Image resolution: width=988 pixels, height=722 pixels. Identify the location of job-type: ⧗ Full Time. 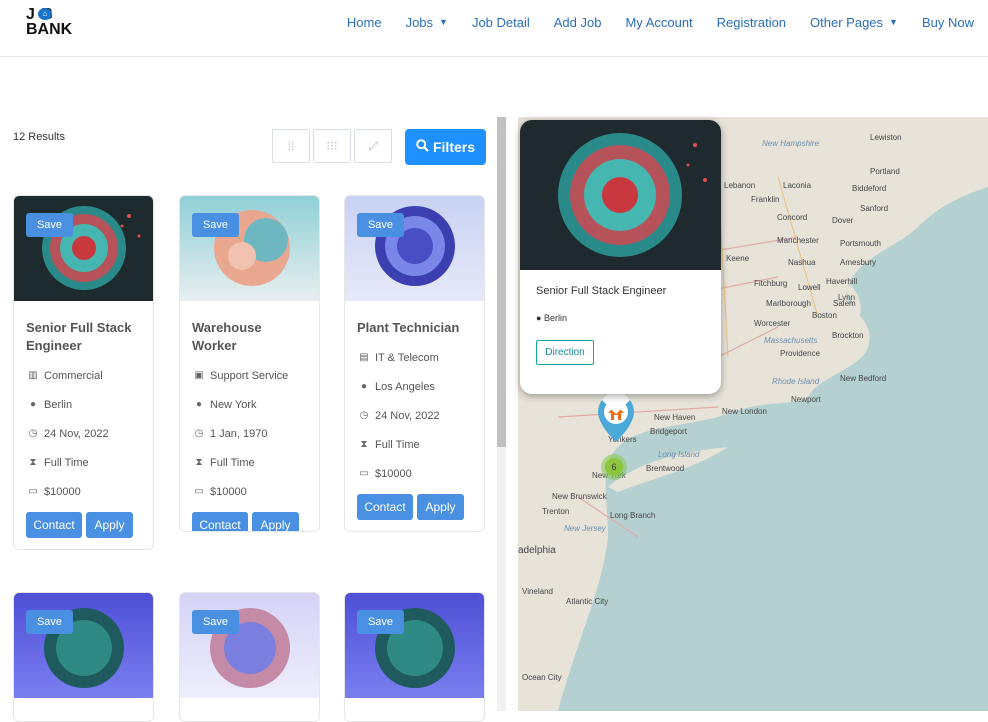
(83, 462).